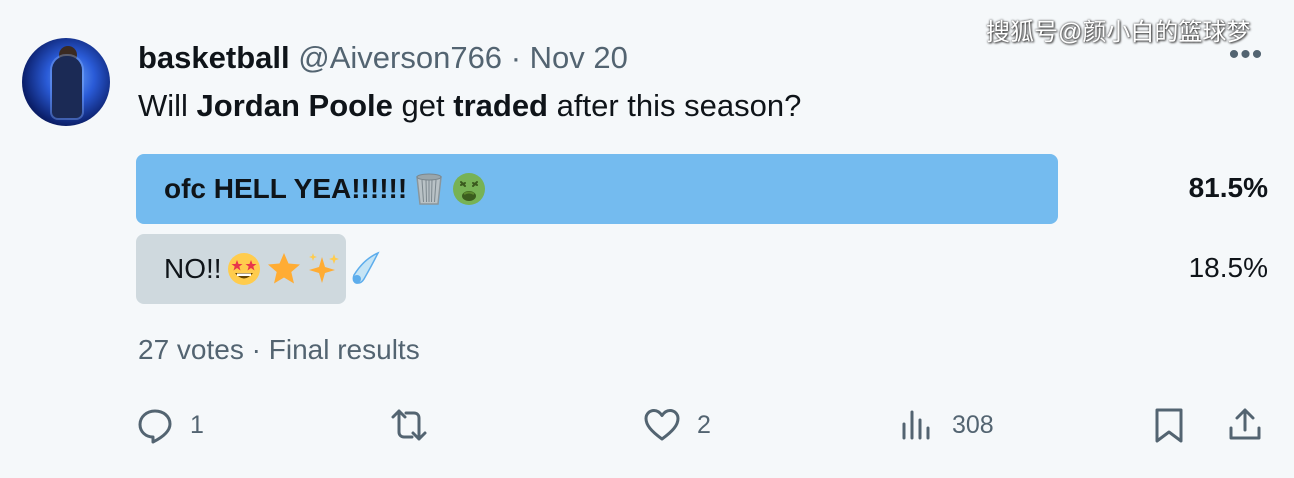 Image resolution: width=1294 pixels, height=478 pixels. What do you see at coordinates (67, 87) in the screenshot?
I see `avatar-figure` at bounding box center [67, 87].